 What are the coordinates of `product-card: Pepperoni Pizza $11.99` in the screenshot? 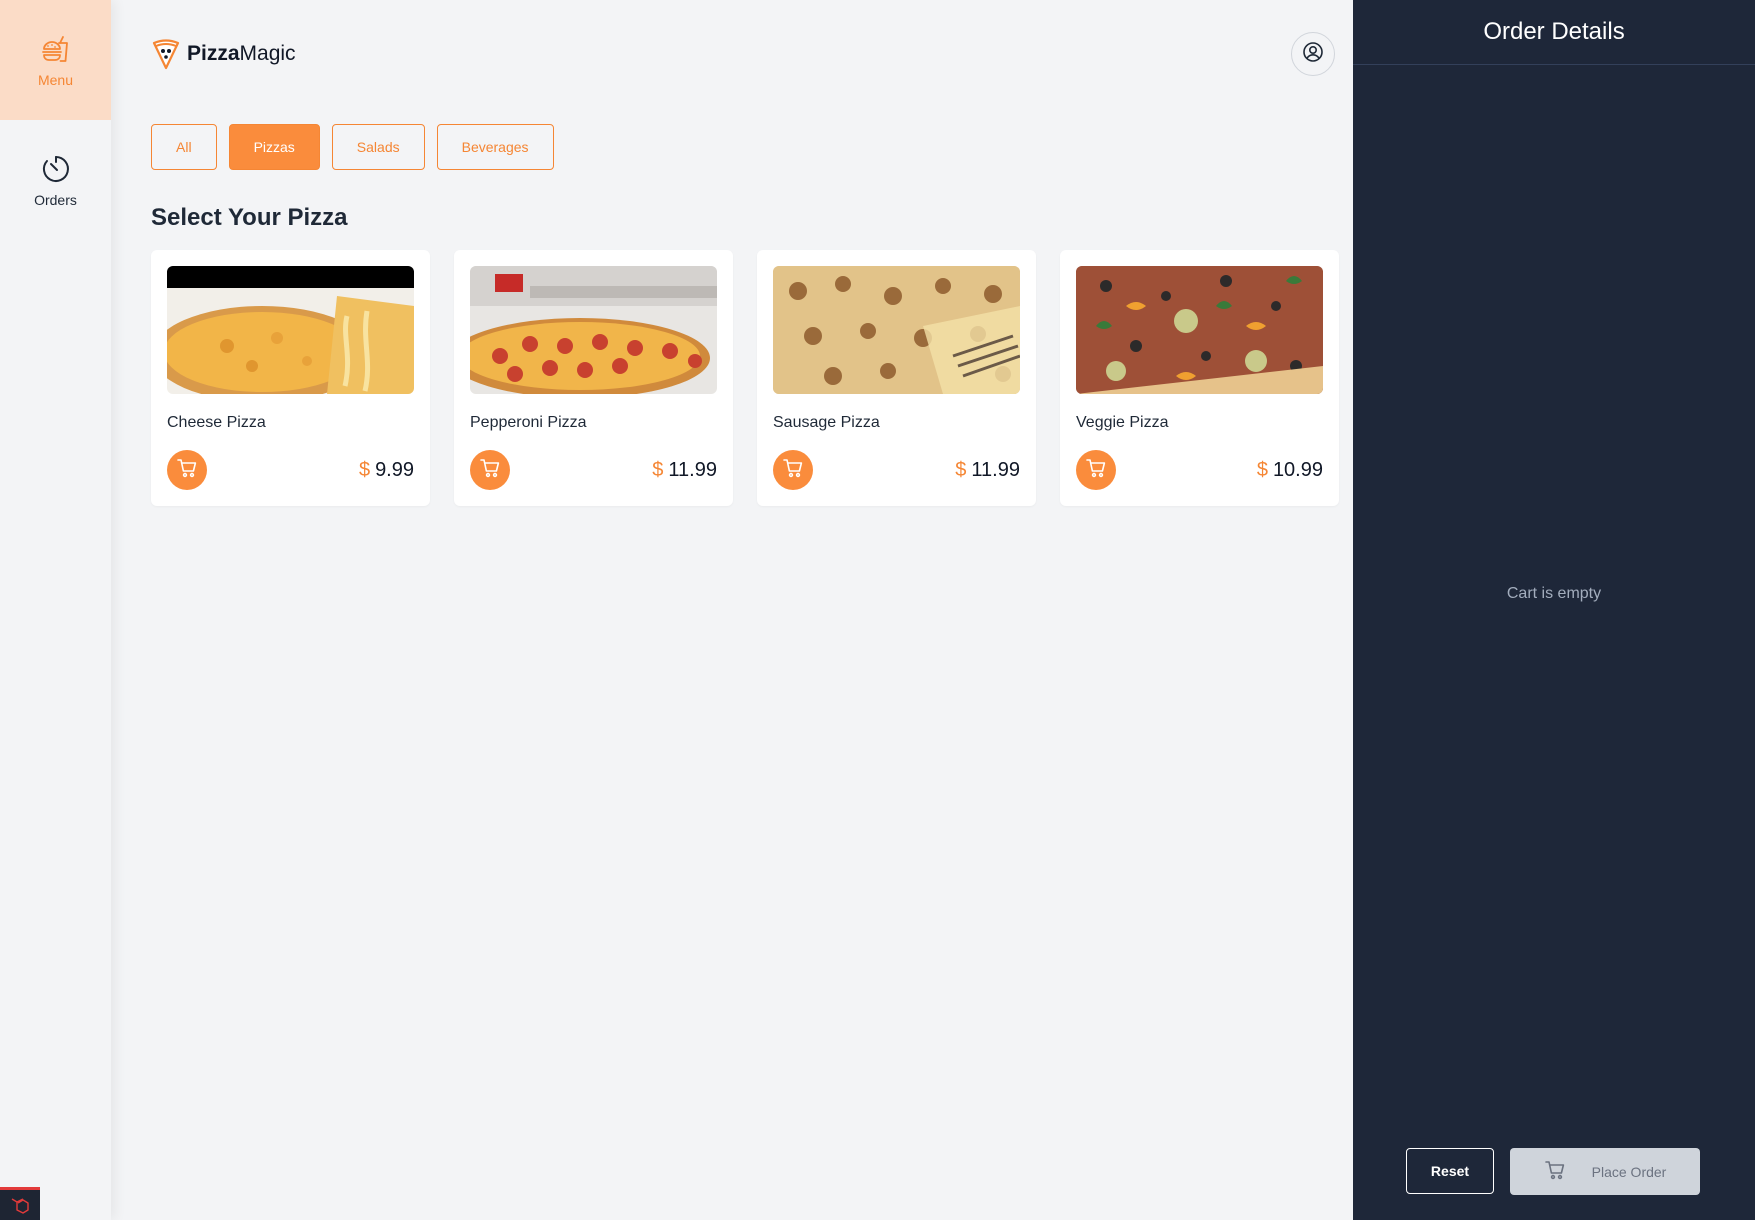 It's located at (593, 378).